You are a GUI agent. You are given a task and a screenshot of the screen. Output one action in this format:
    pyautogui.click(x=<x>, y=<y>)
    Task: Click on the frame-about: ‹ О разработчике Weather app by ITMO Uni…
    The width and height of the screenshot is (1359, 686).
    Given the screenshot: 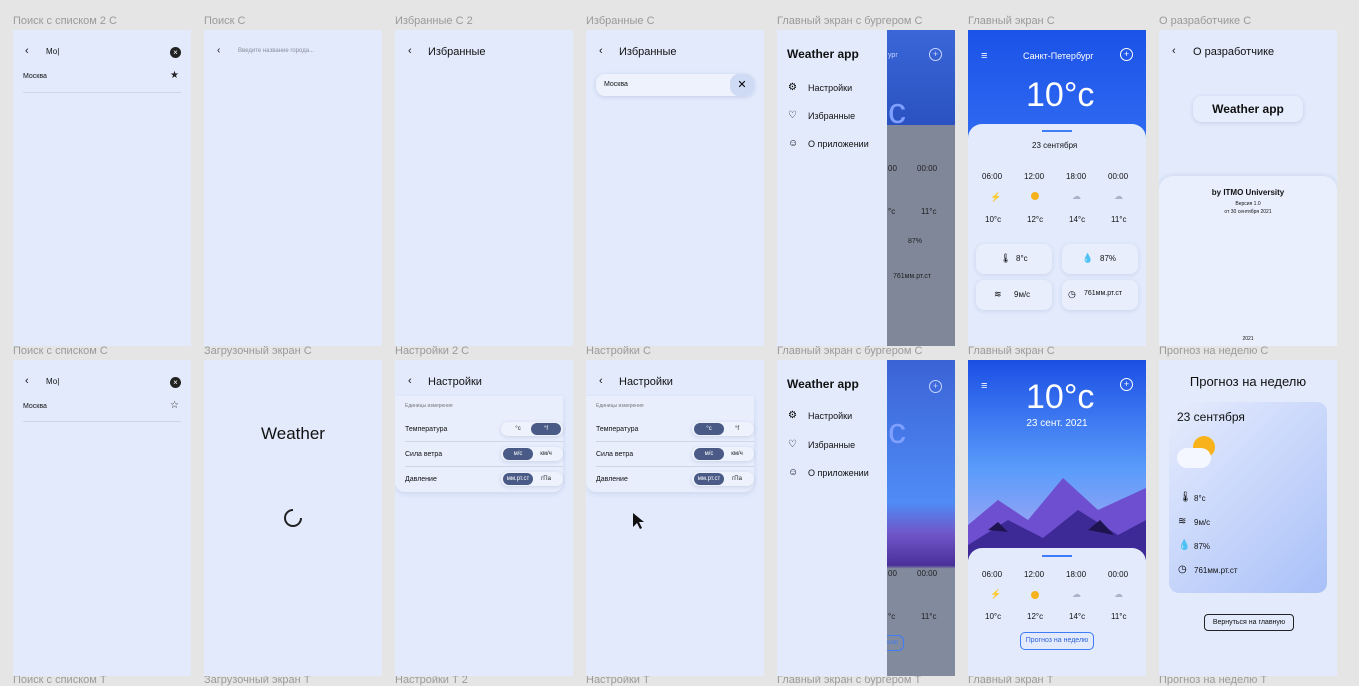 What is the action you would take?
    pyautogui.click(x=1248, y=188)
    